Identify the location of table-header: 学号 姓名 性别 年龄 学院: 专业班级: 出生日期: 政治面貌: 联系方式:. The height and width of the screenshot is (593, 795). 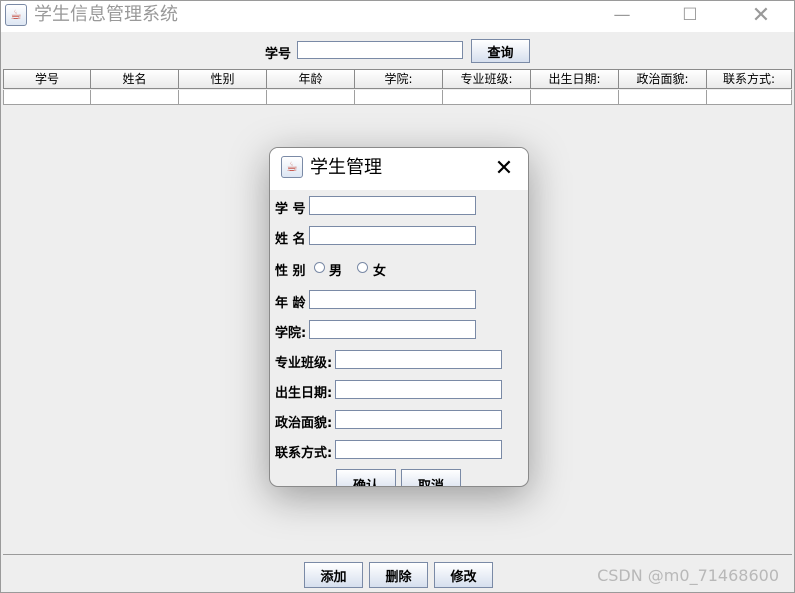
(397, 79).